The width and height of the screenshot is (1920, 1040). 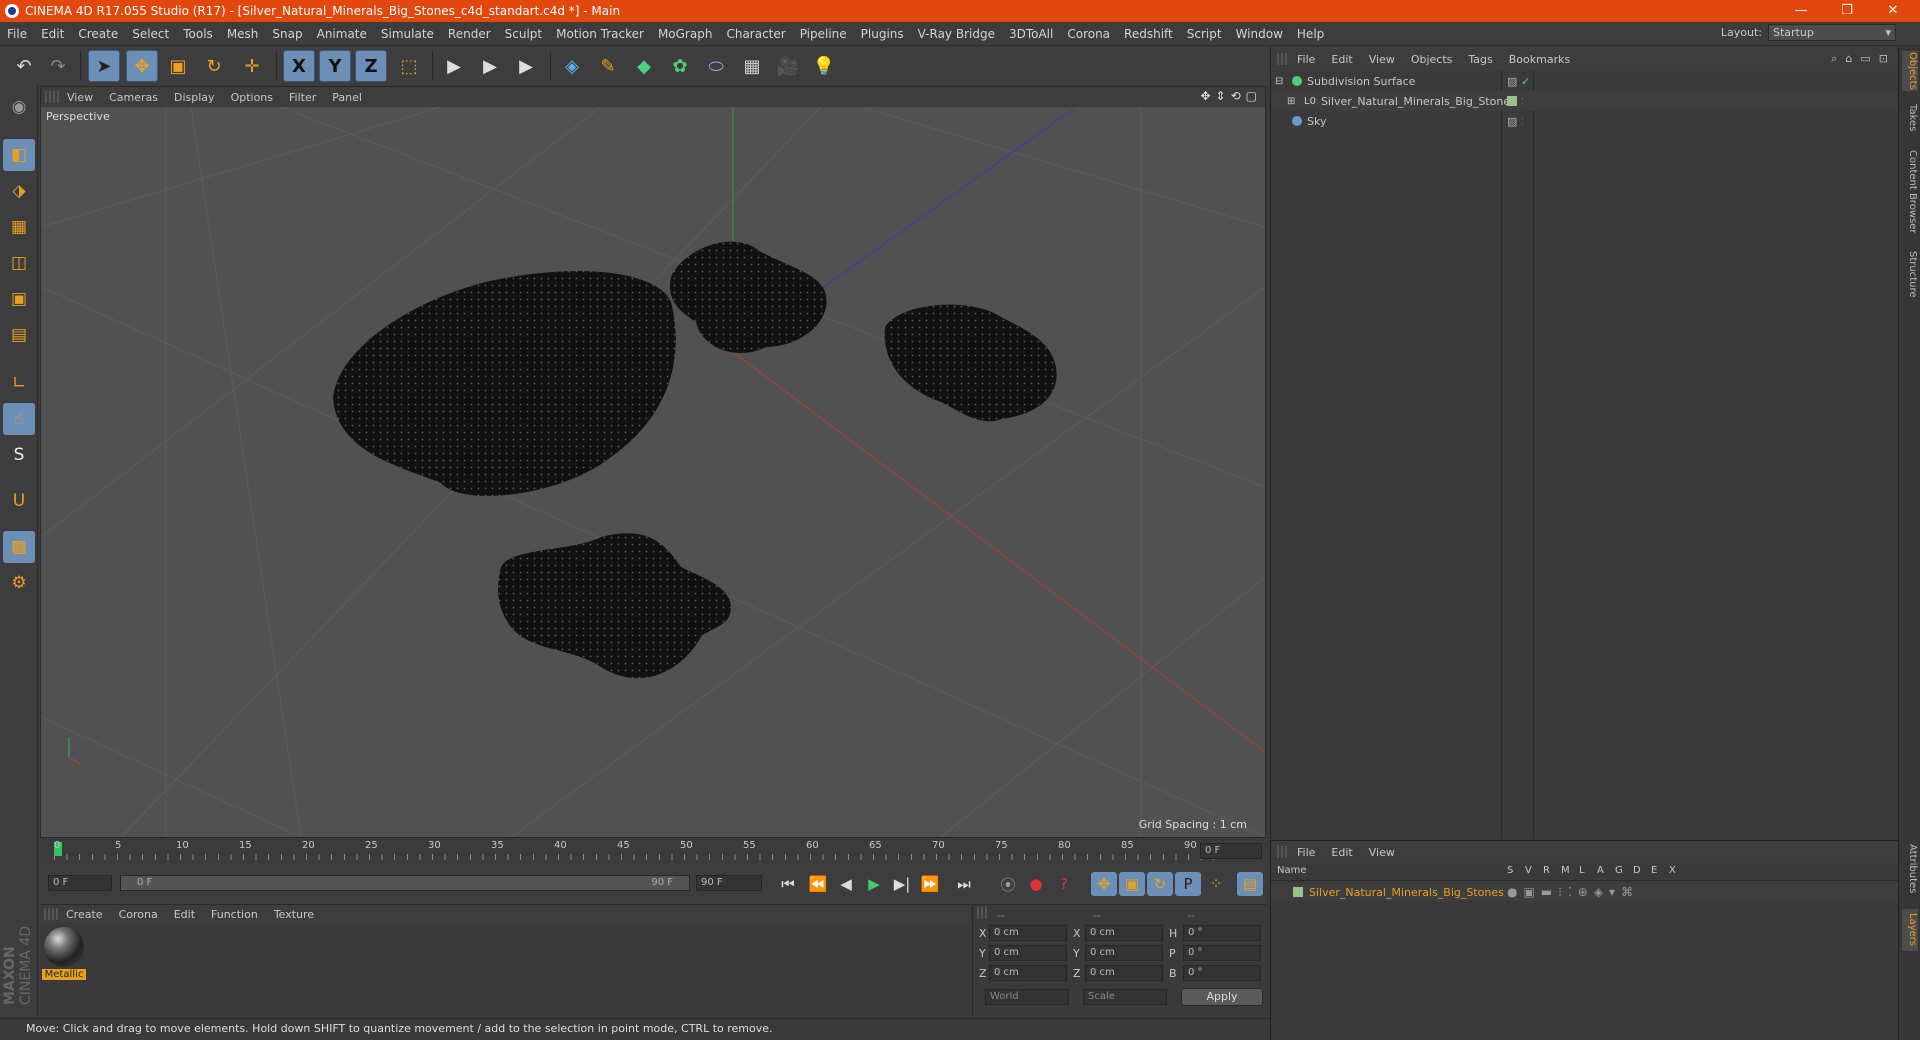 I want to click on axis-mode-icon: ∟, so click(x=19, y=383).